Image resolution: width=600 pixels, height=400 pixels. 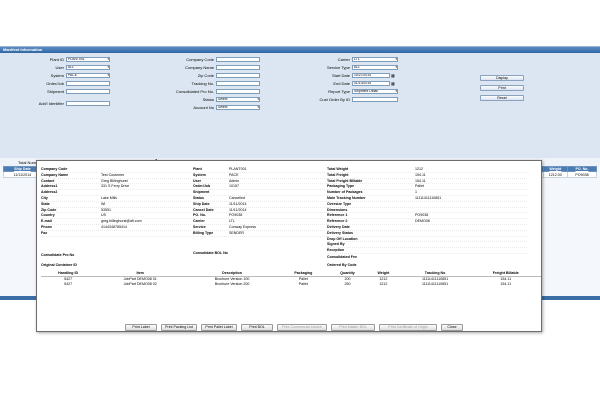 I want to click on end-date-field: End Date 01/13/2015 ▦, so click(x=364, y=83).